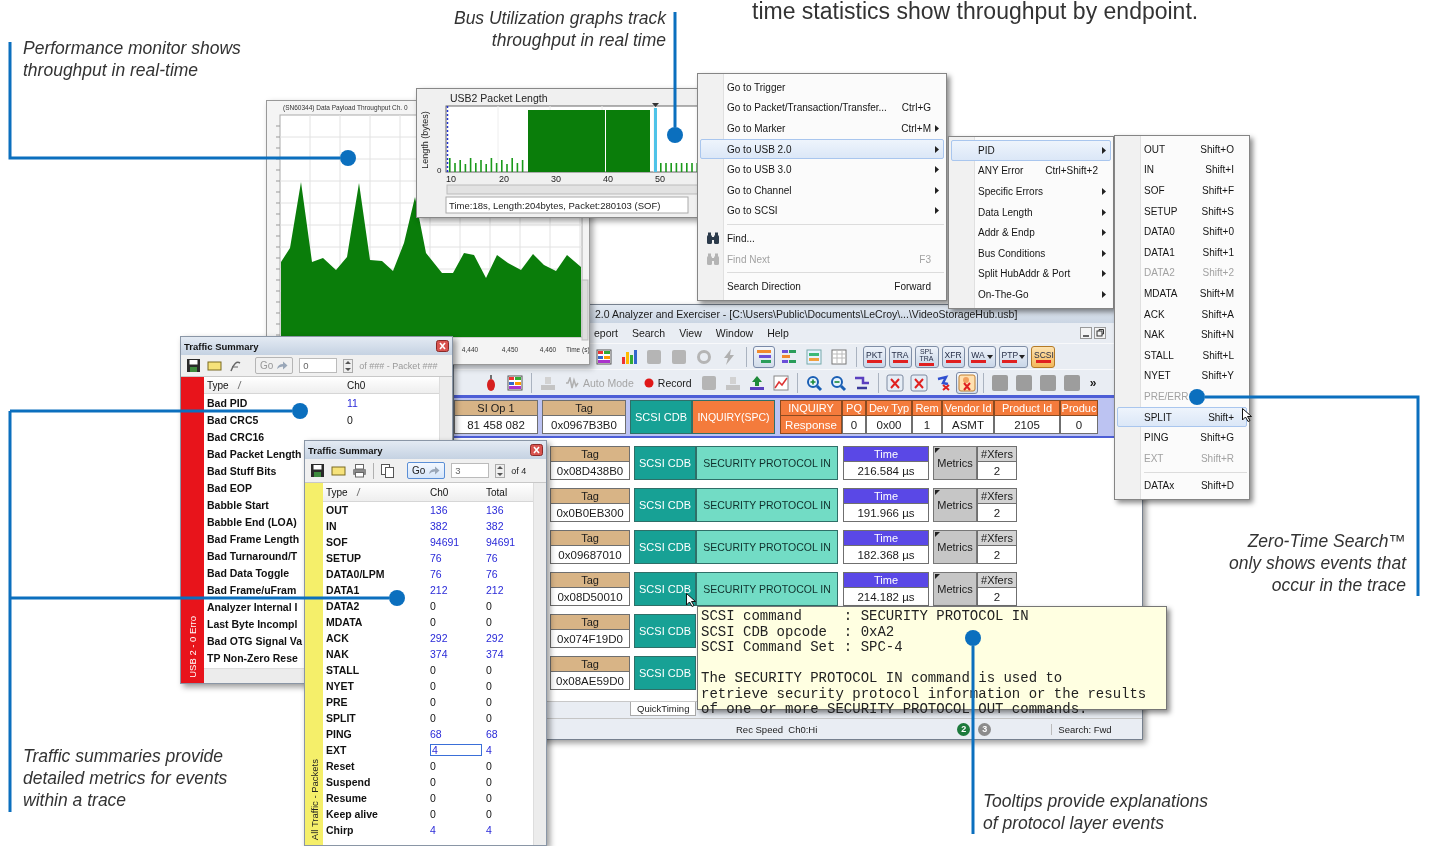 This screenshot has width=1429, height=846. I want to click on menu-item: SPLIT Shift+, so click(1182, 417).